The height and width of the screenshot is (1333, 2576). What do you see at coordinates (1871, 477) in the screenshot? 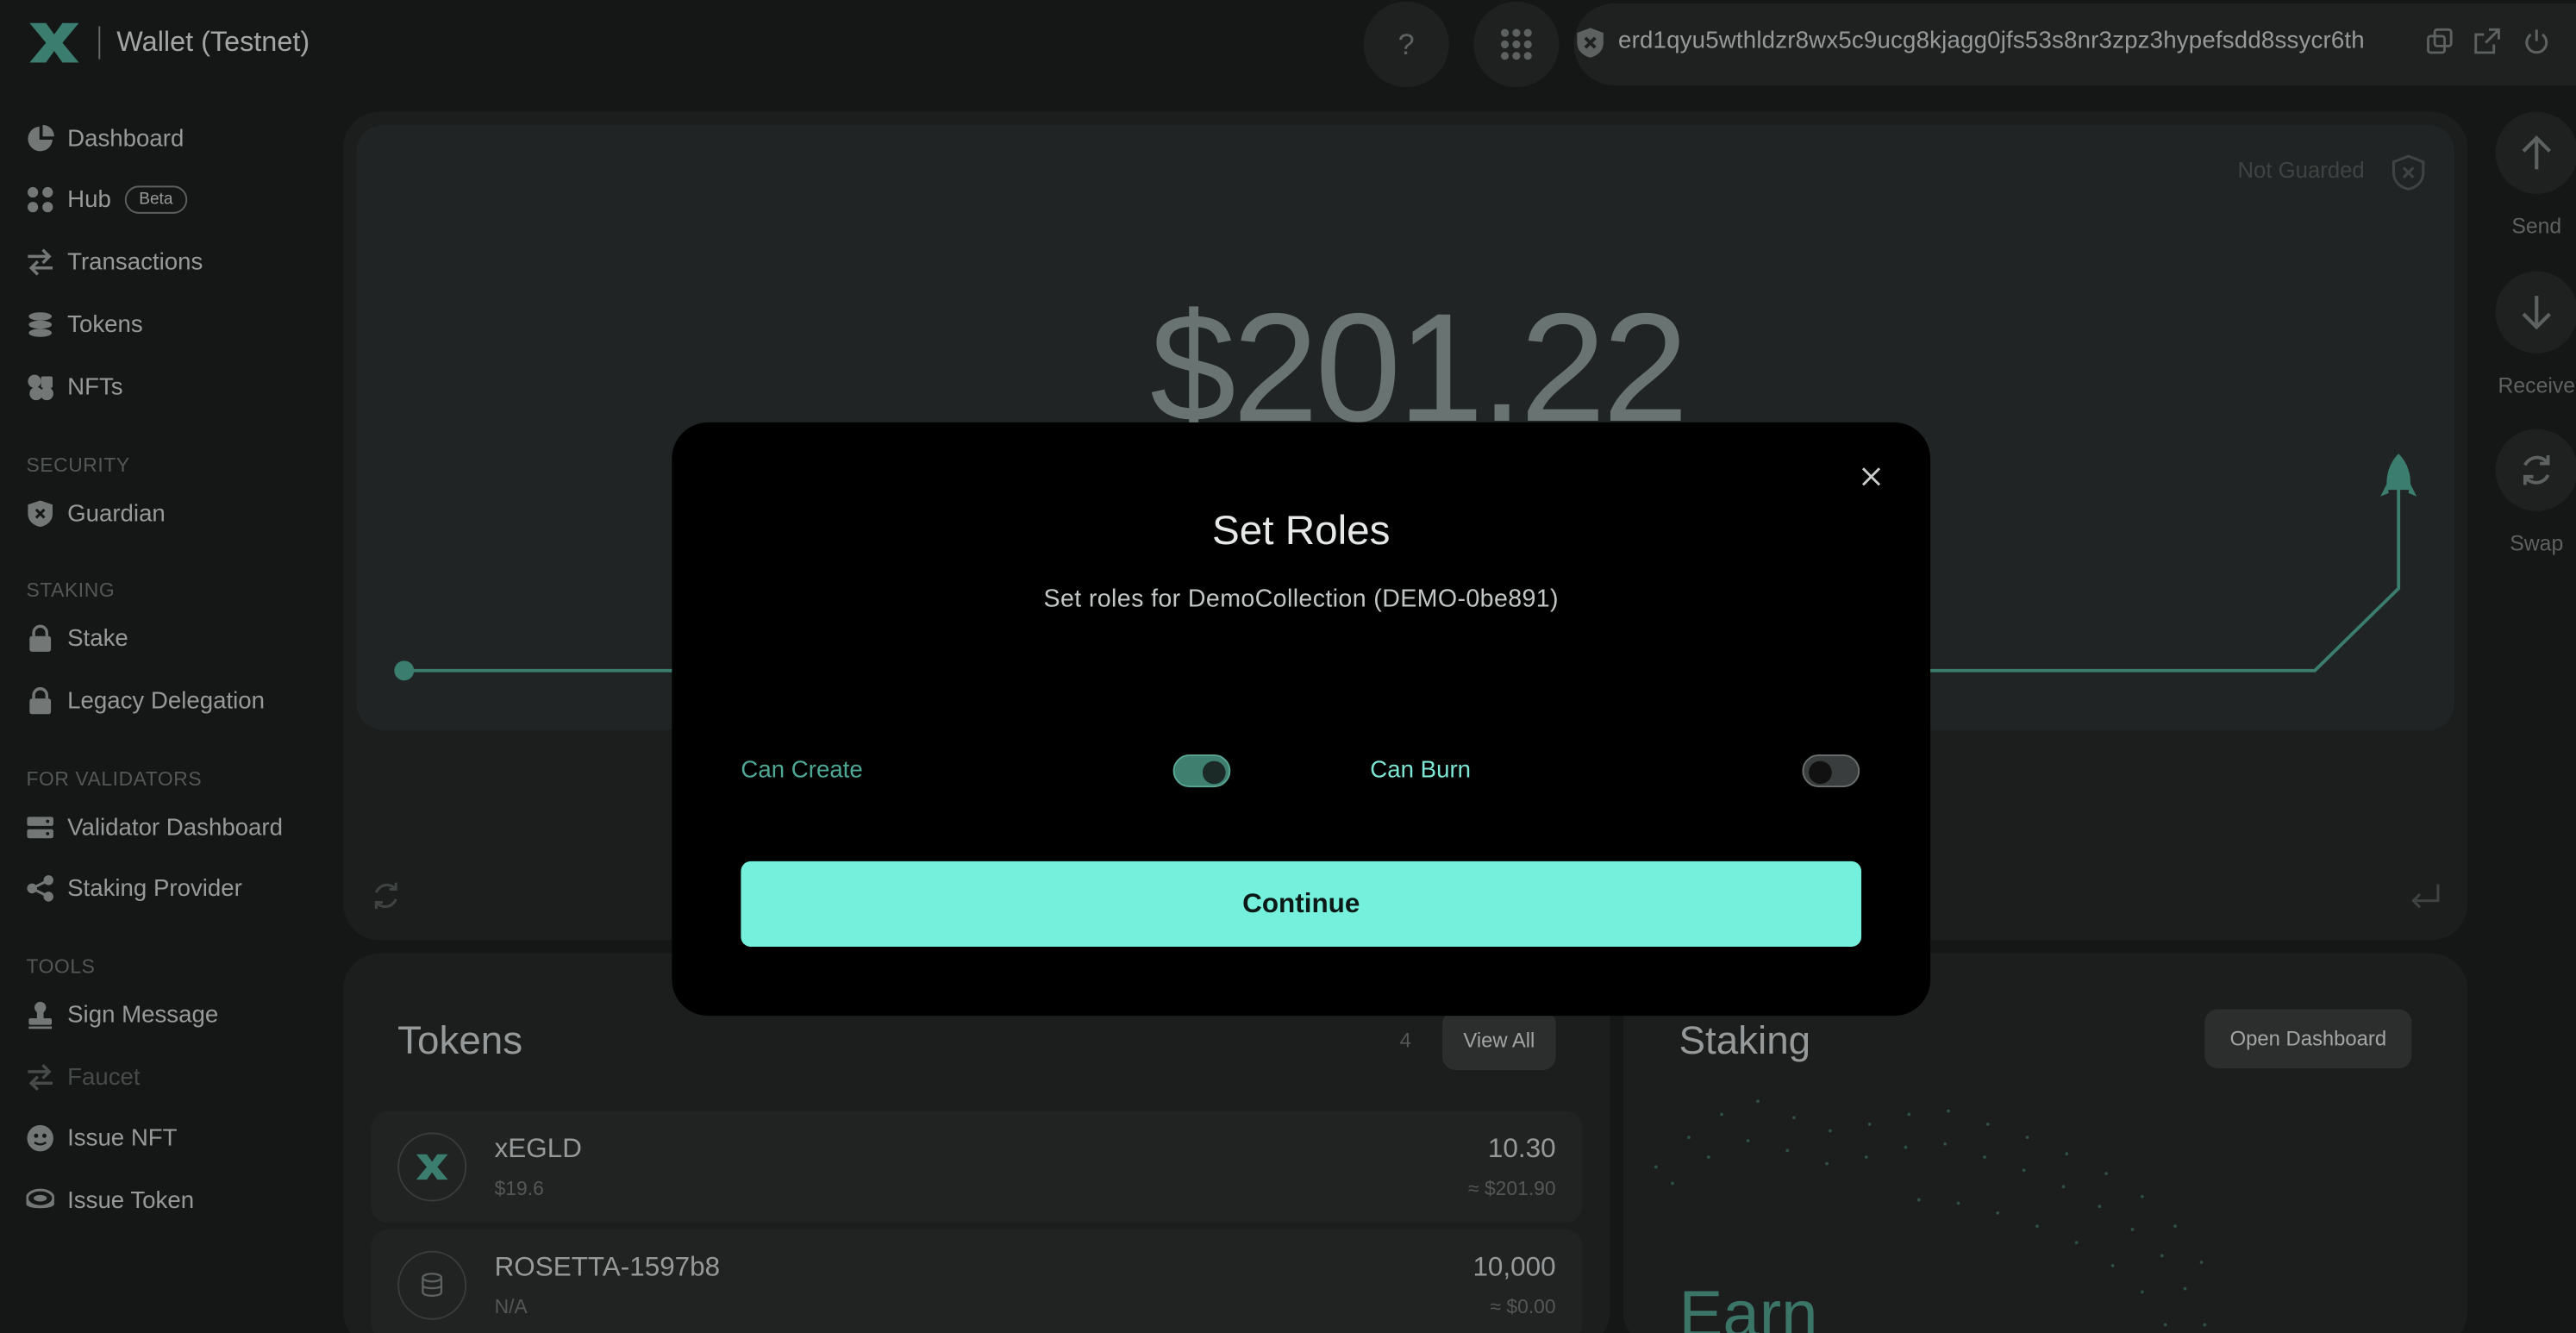
I see `close-icon` at bounding box center [1871, 477].